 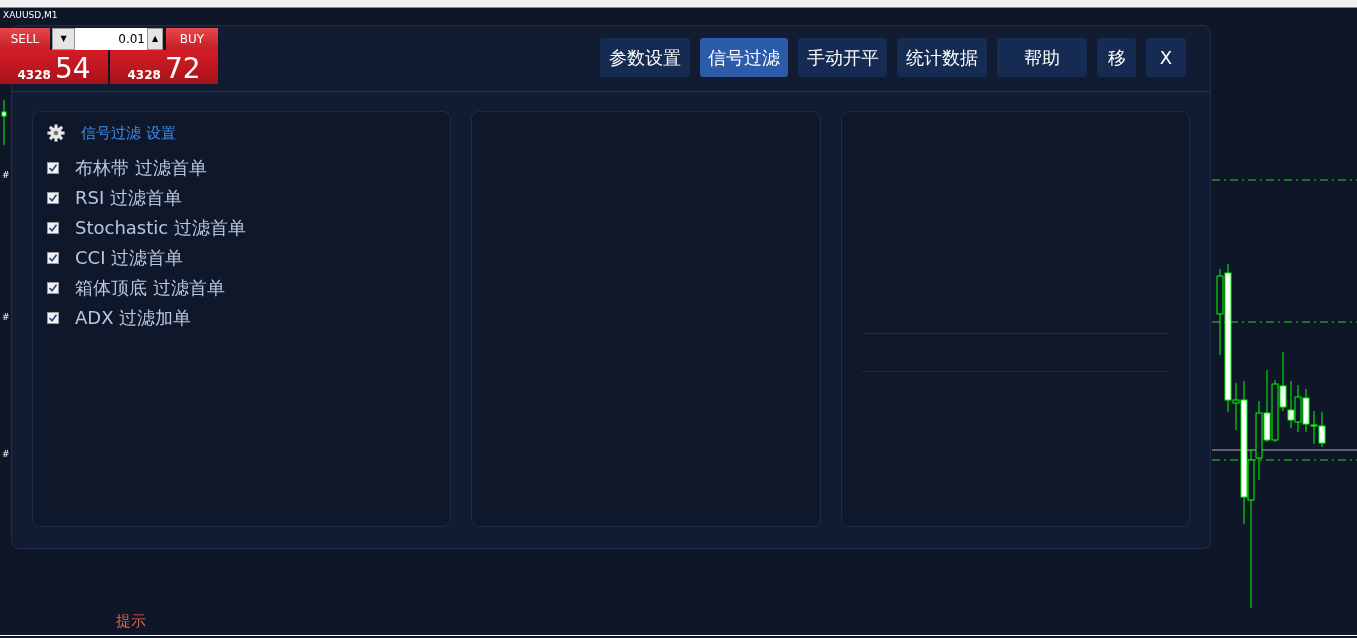 I want to click on filter-option-label: 布林带 过滤首单, so click(x=141, y=167).